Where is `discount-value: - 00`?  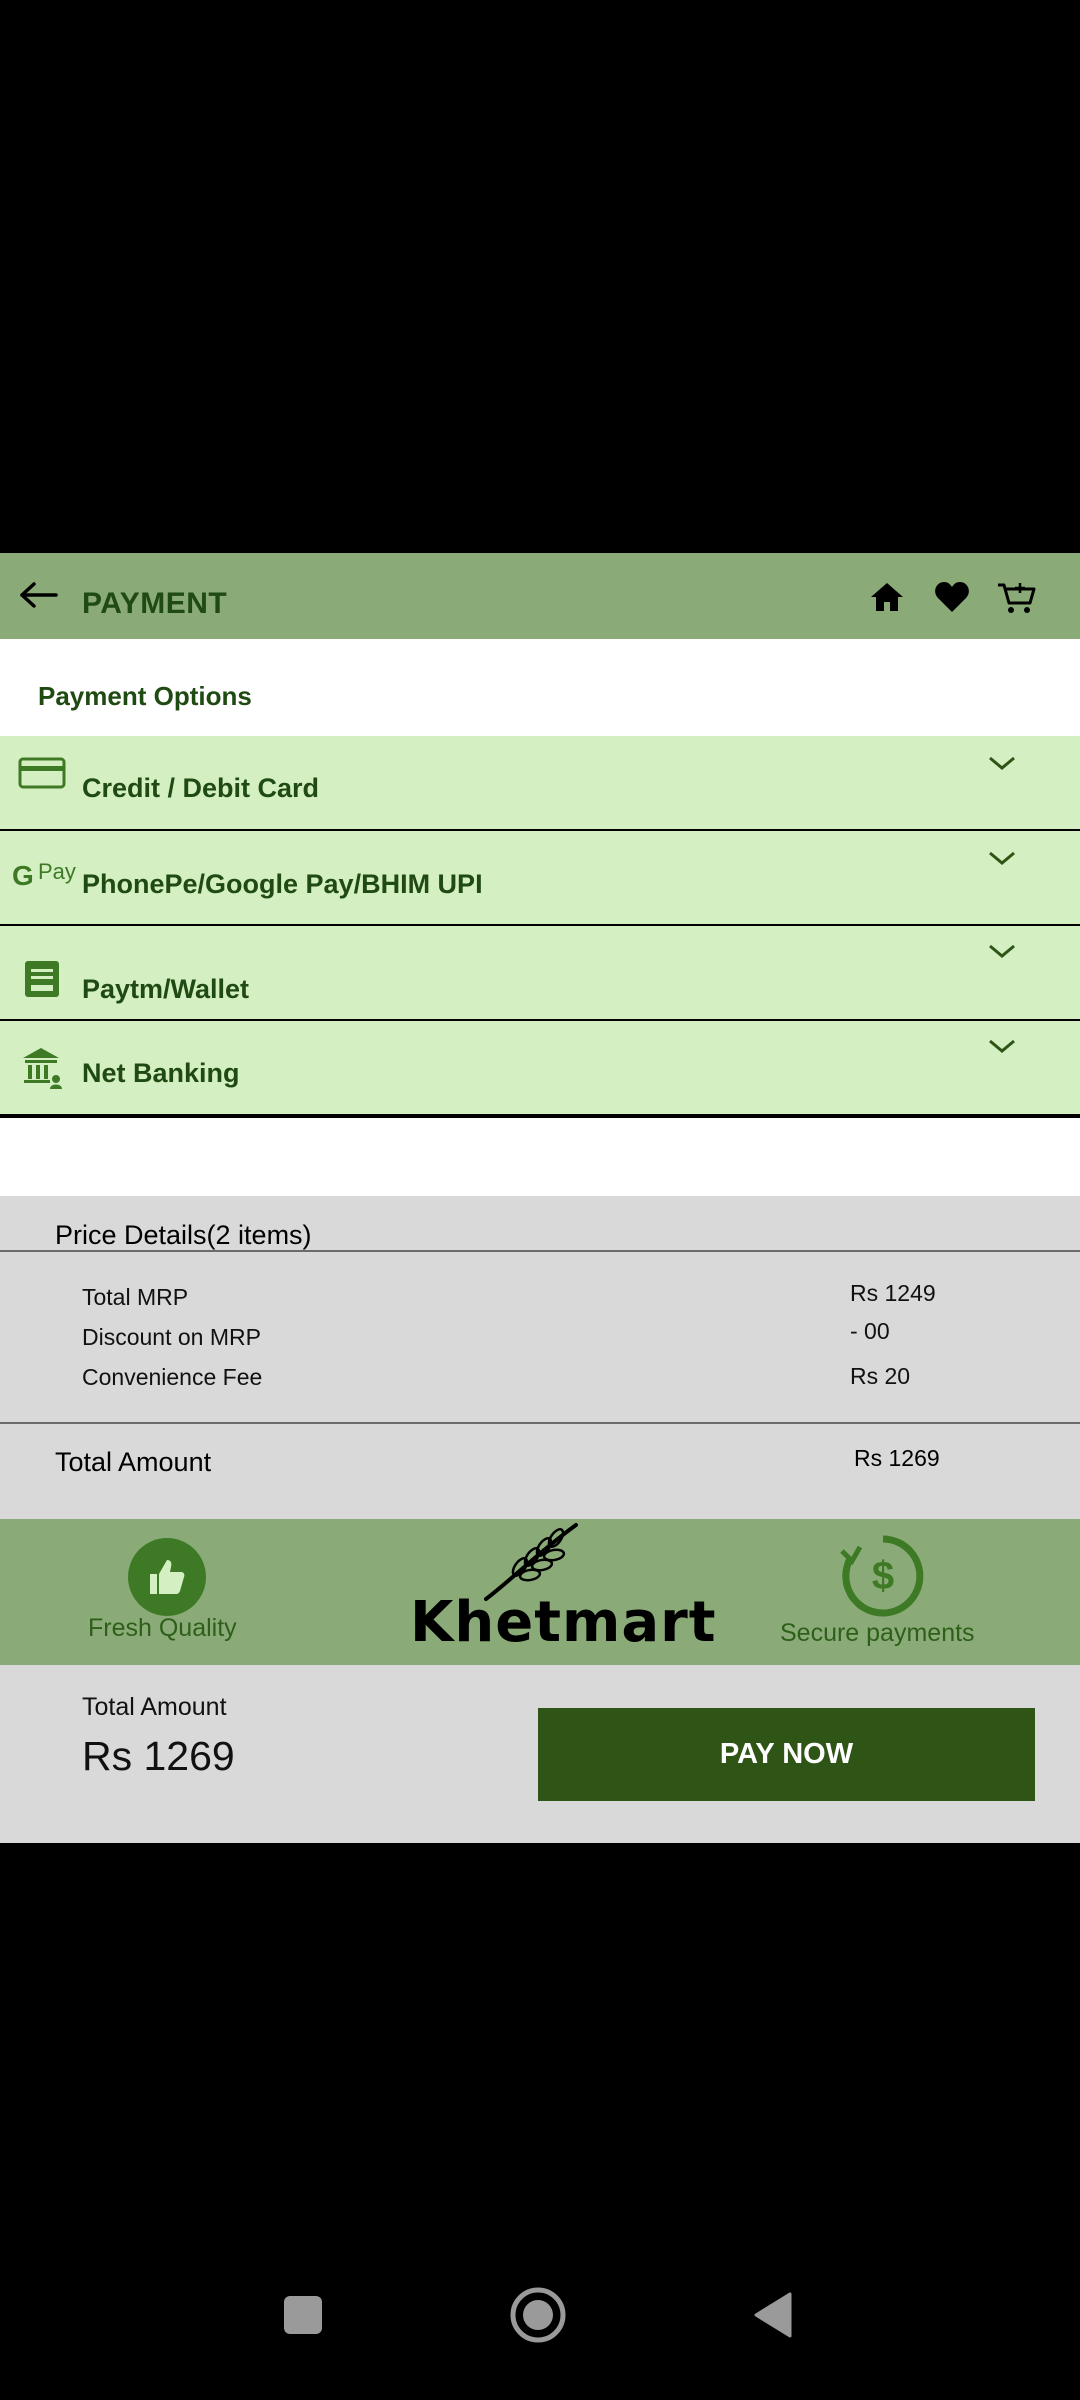 discount-value: - 00 is located at coordinates (870, 1331).